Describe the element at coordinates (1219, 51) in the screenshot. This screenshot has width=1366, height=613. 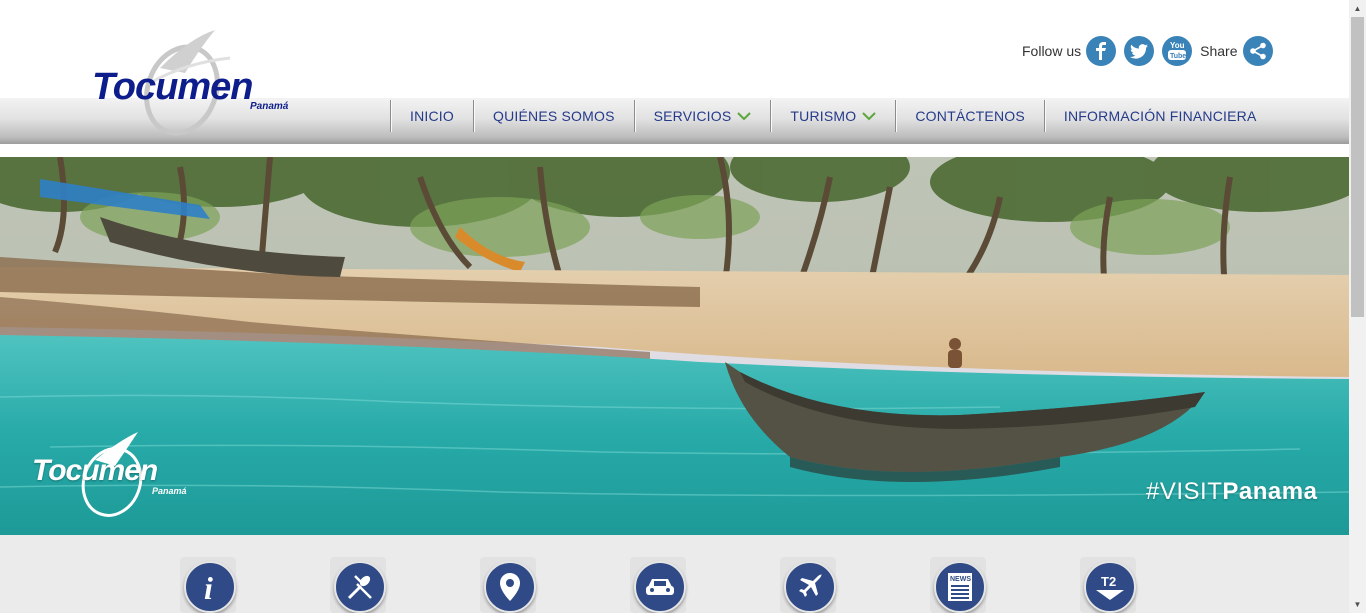
I see `share-label: Share` at that location.